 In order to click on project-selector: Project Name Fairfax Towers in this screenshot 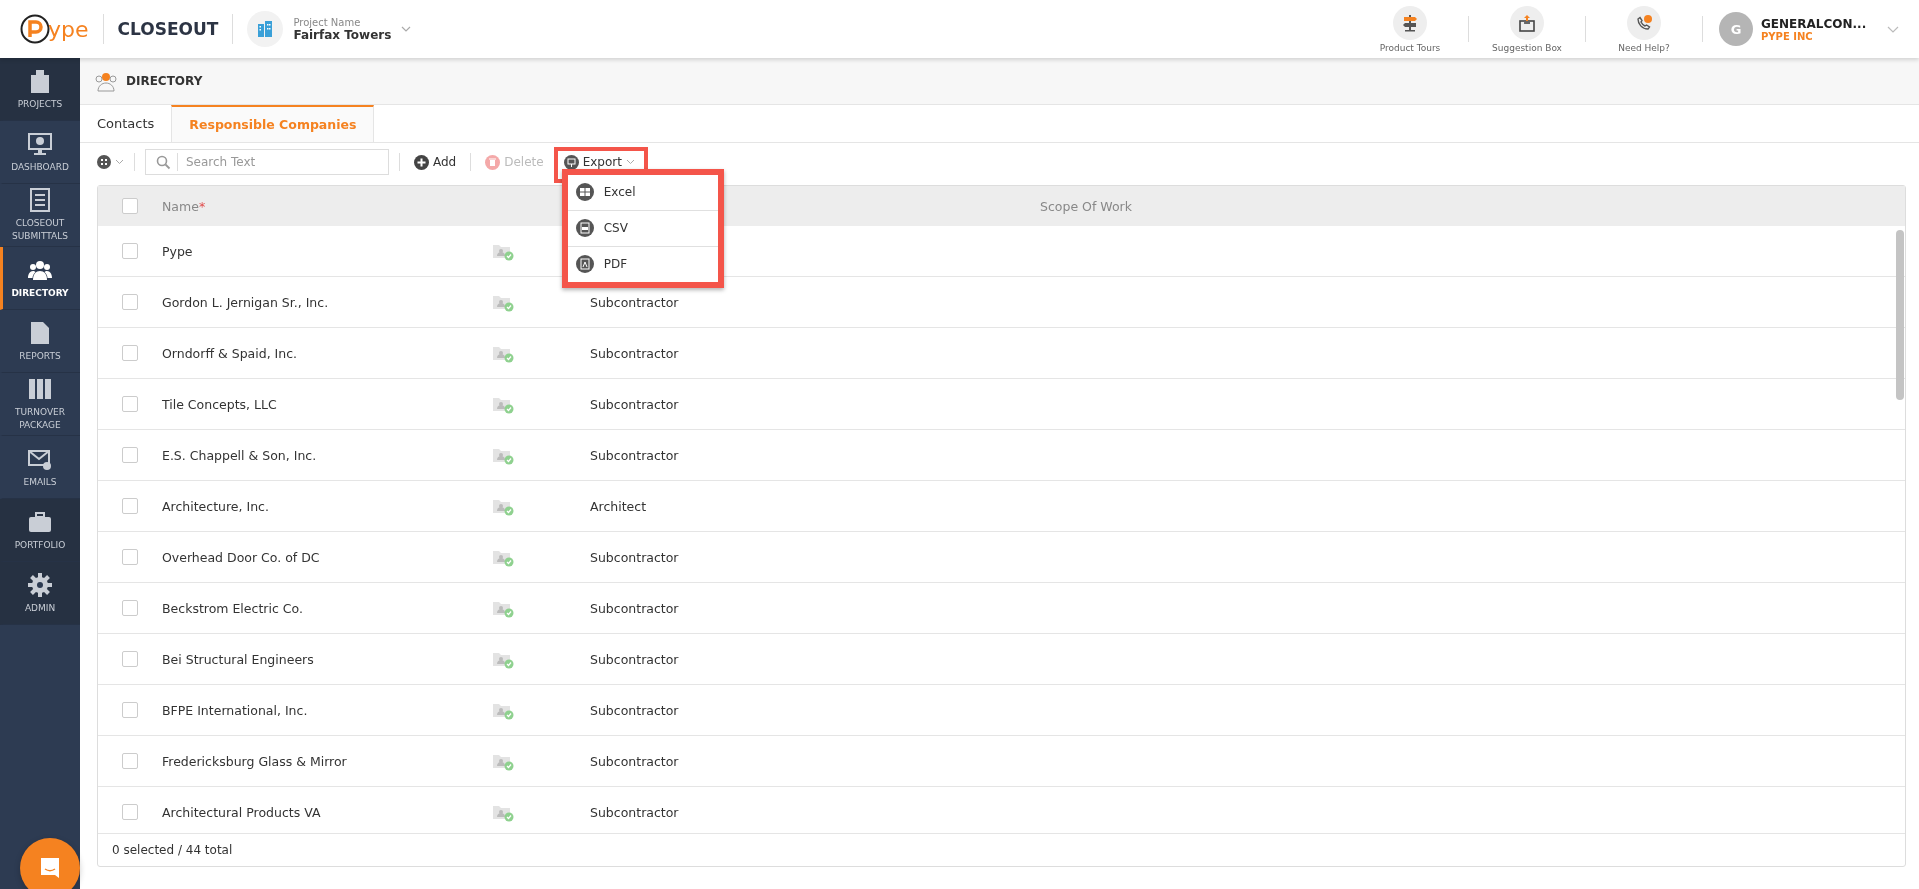, I will do `click(329, 29)`.